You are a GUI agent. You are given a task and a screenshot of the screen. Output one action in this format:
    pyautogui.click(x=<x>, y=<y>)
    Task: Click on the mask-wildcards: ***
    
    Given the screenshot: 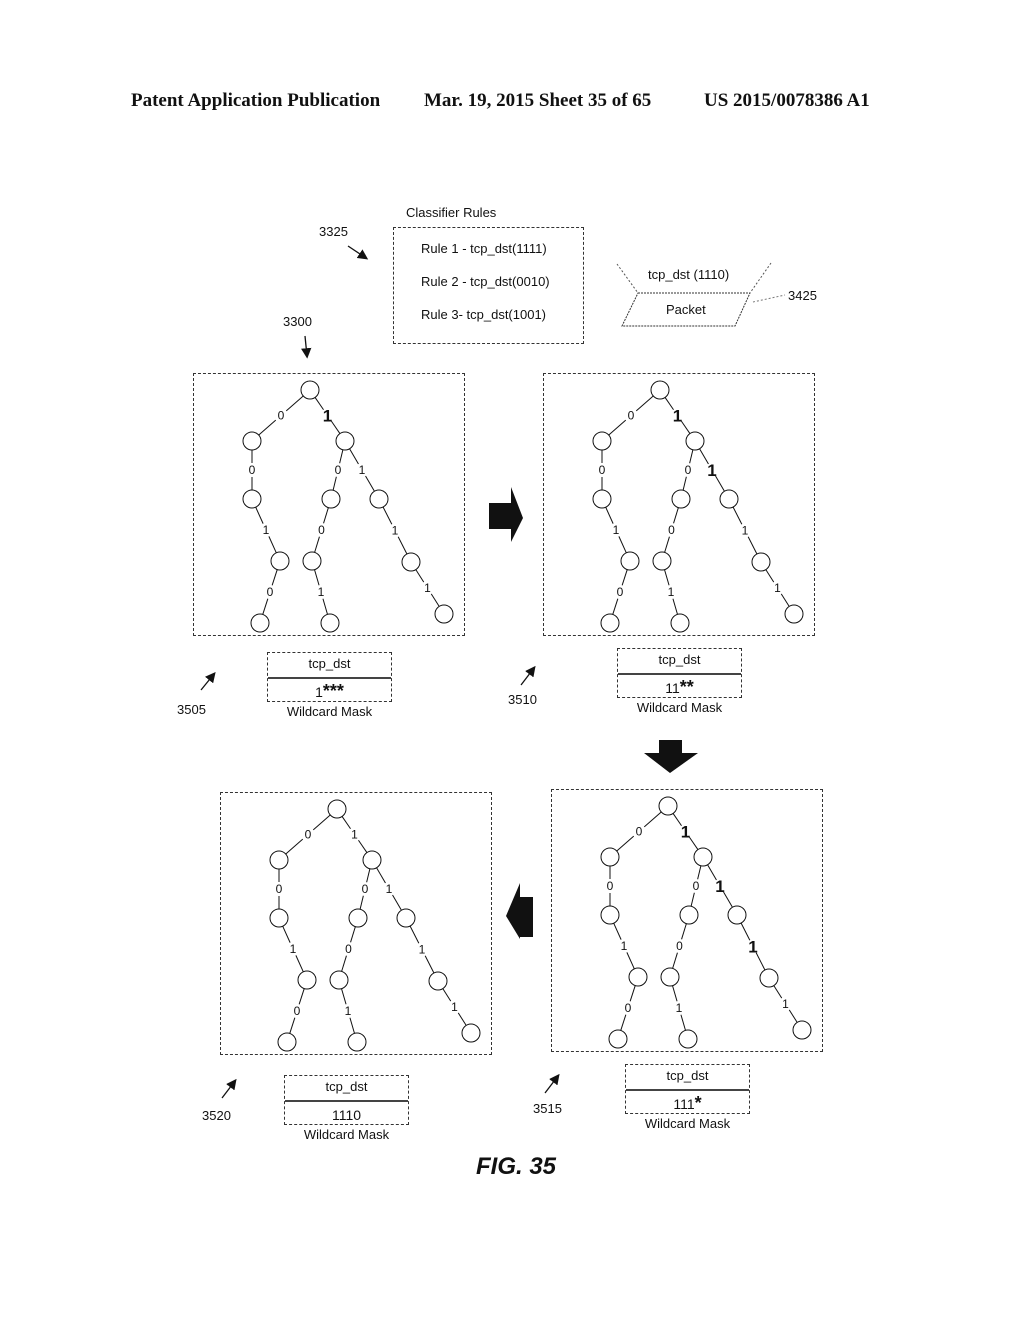 What is the action you would take?
    pyautogui.click(x=333, y=691)
    